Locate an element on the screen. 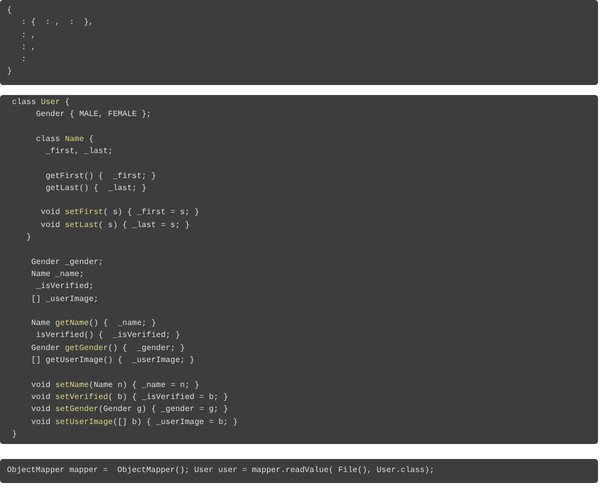 The height and width of the screenshot is (491, 600). code-line: _first, _last; is located at coordinates (78, 152).